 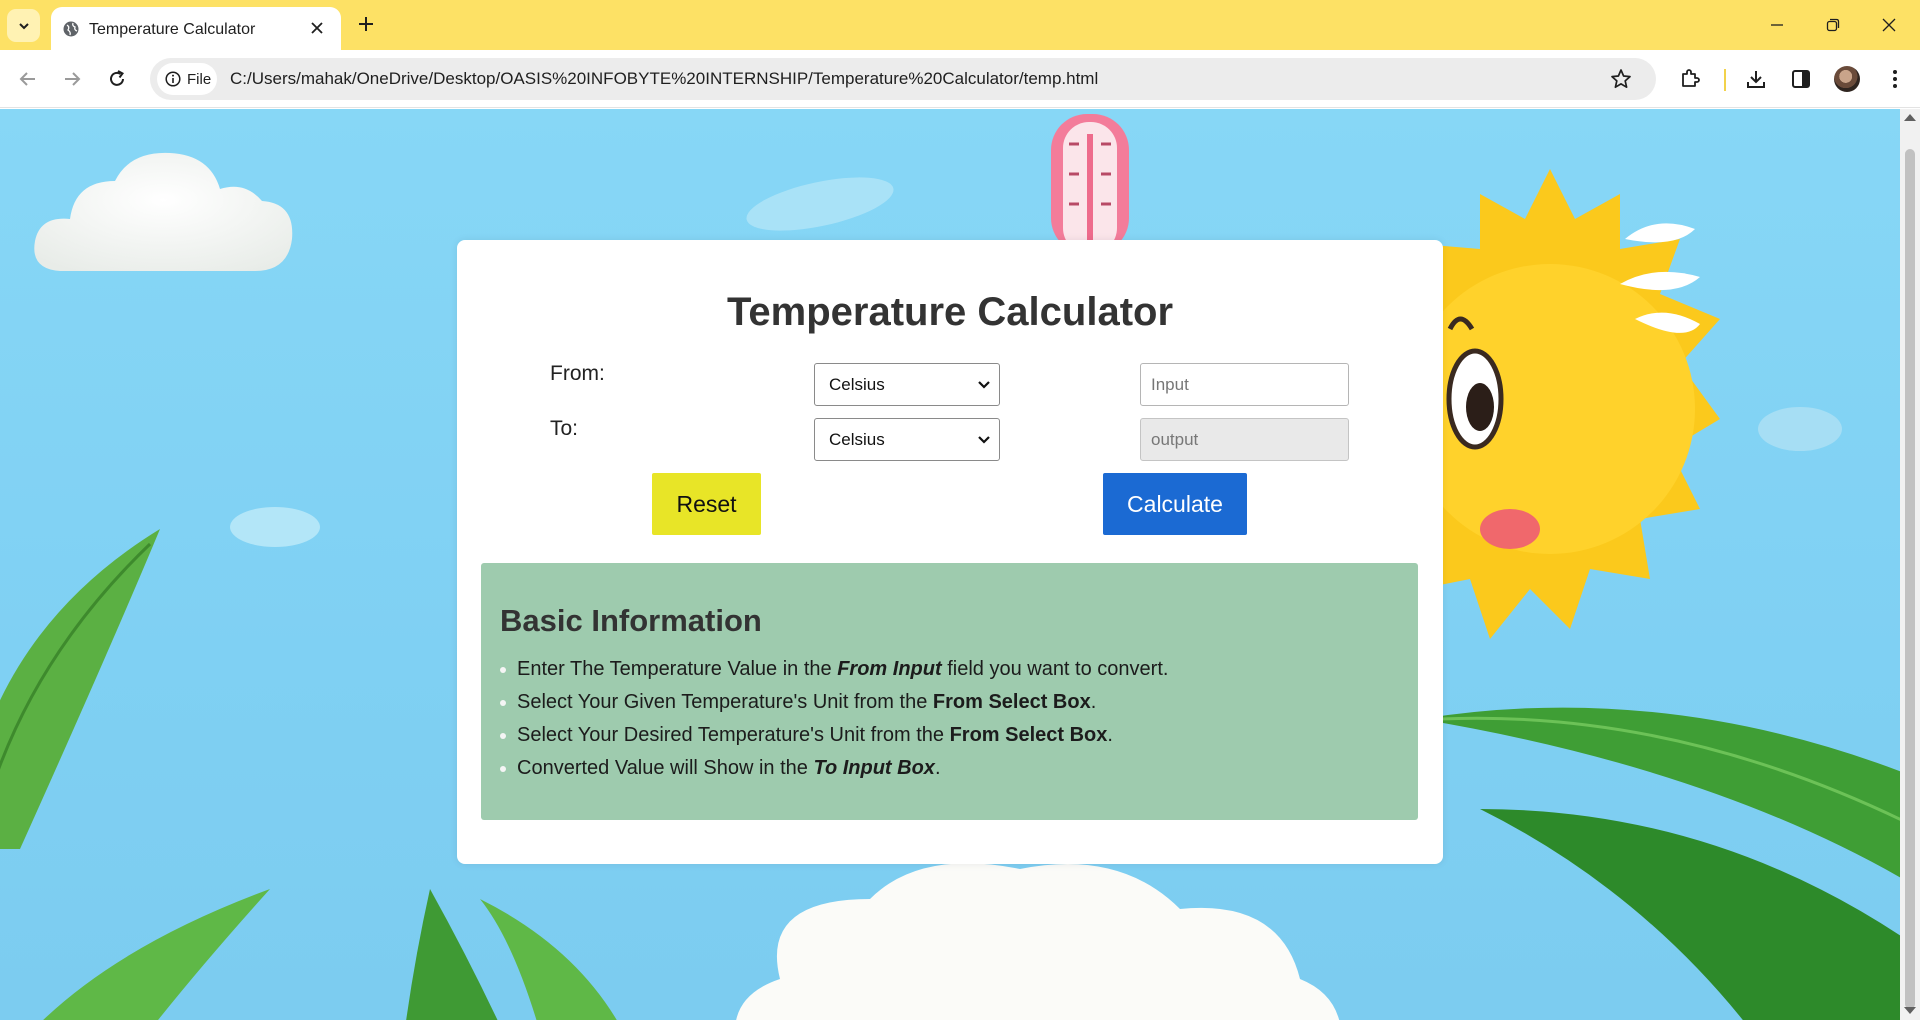 I want to click on minimize-icon, so click(x=1777, y=25).